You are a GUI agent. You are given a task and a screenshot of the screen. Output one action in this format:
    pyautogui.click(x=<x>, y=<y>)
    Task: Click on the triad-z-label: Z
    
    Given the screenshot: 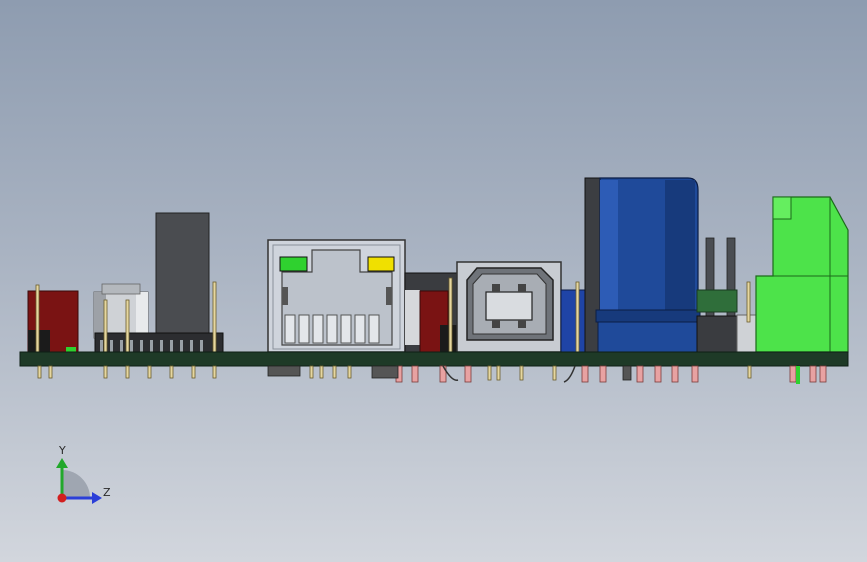 What is the action you would take?
    pyautogui.click(x=107, y=492)
    